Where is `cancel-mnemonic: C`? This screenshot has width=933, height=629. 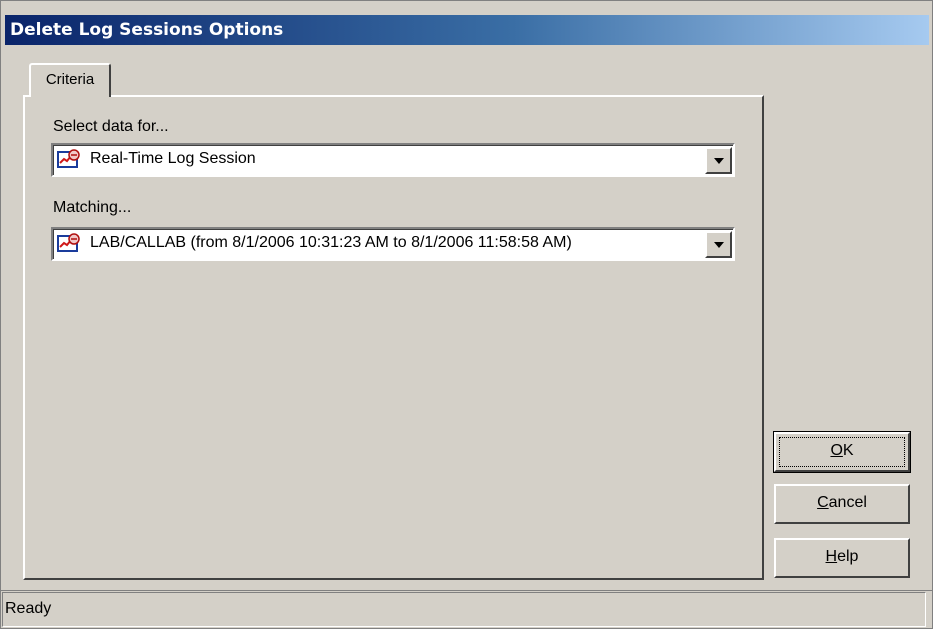 cancel-mnemonic: C is located at coordinates (823, 502).